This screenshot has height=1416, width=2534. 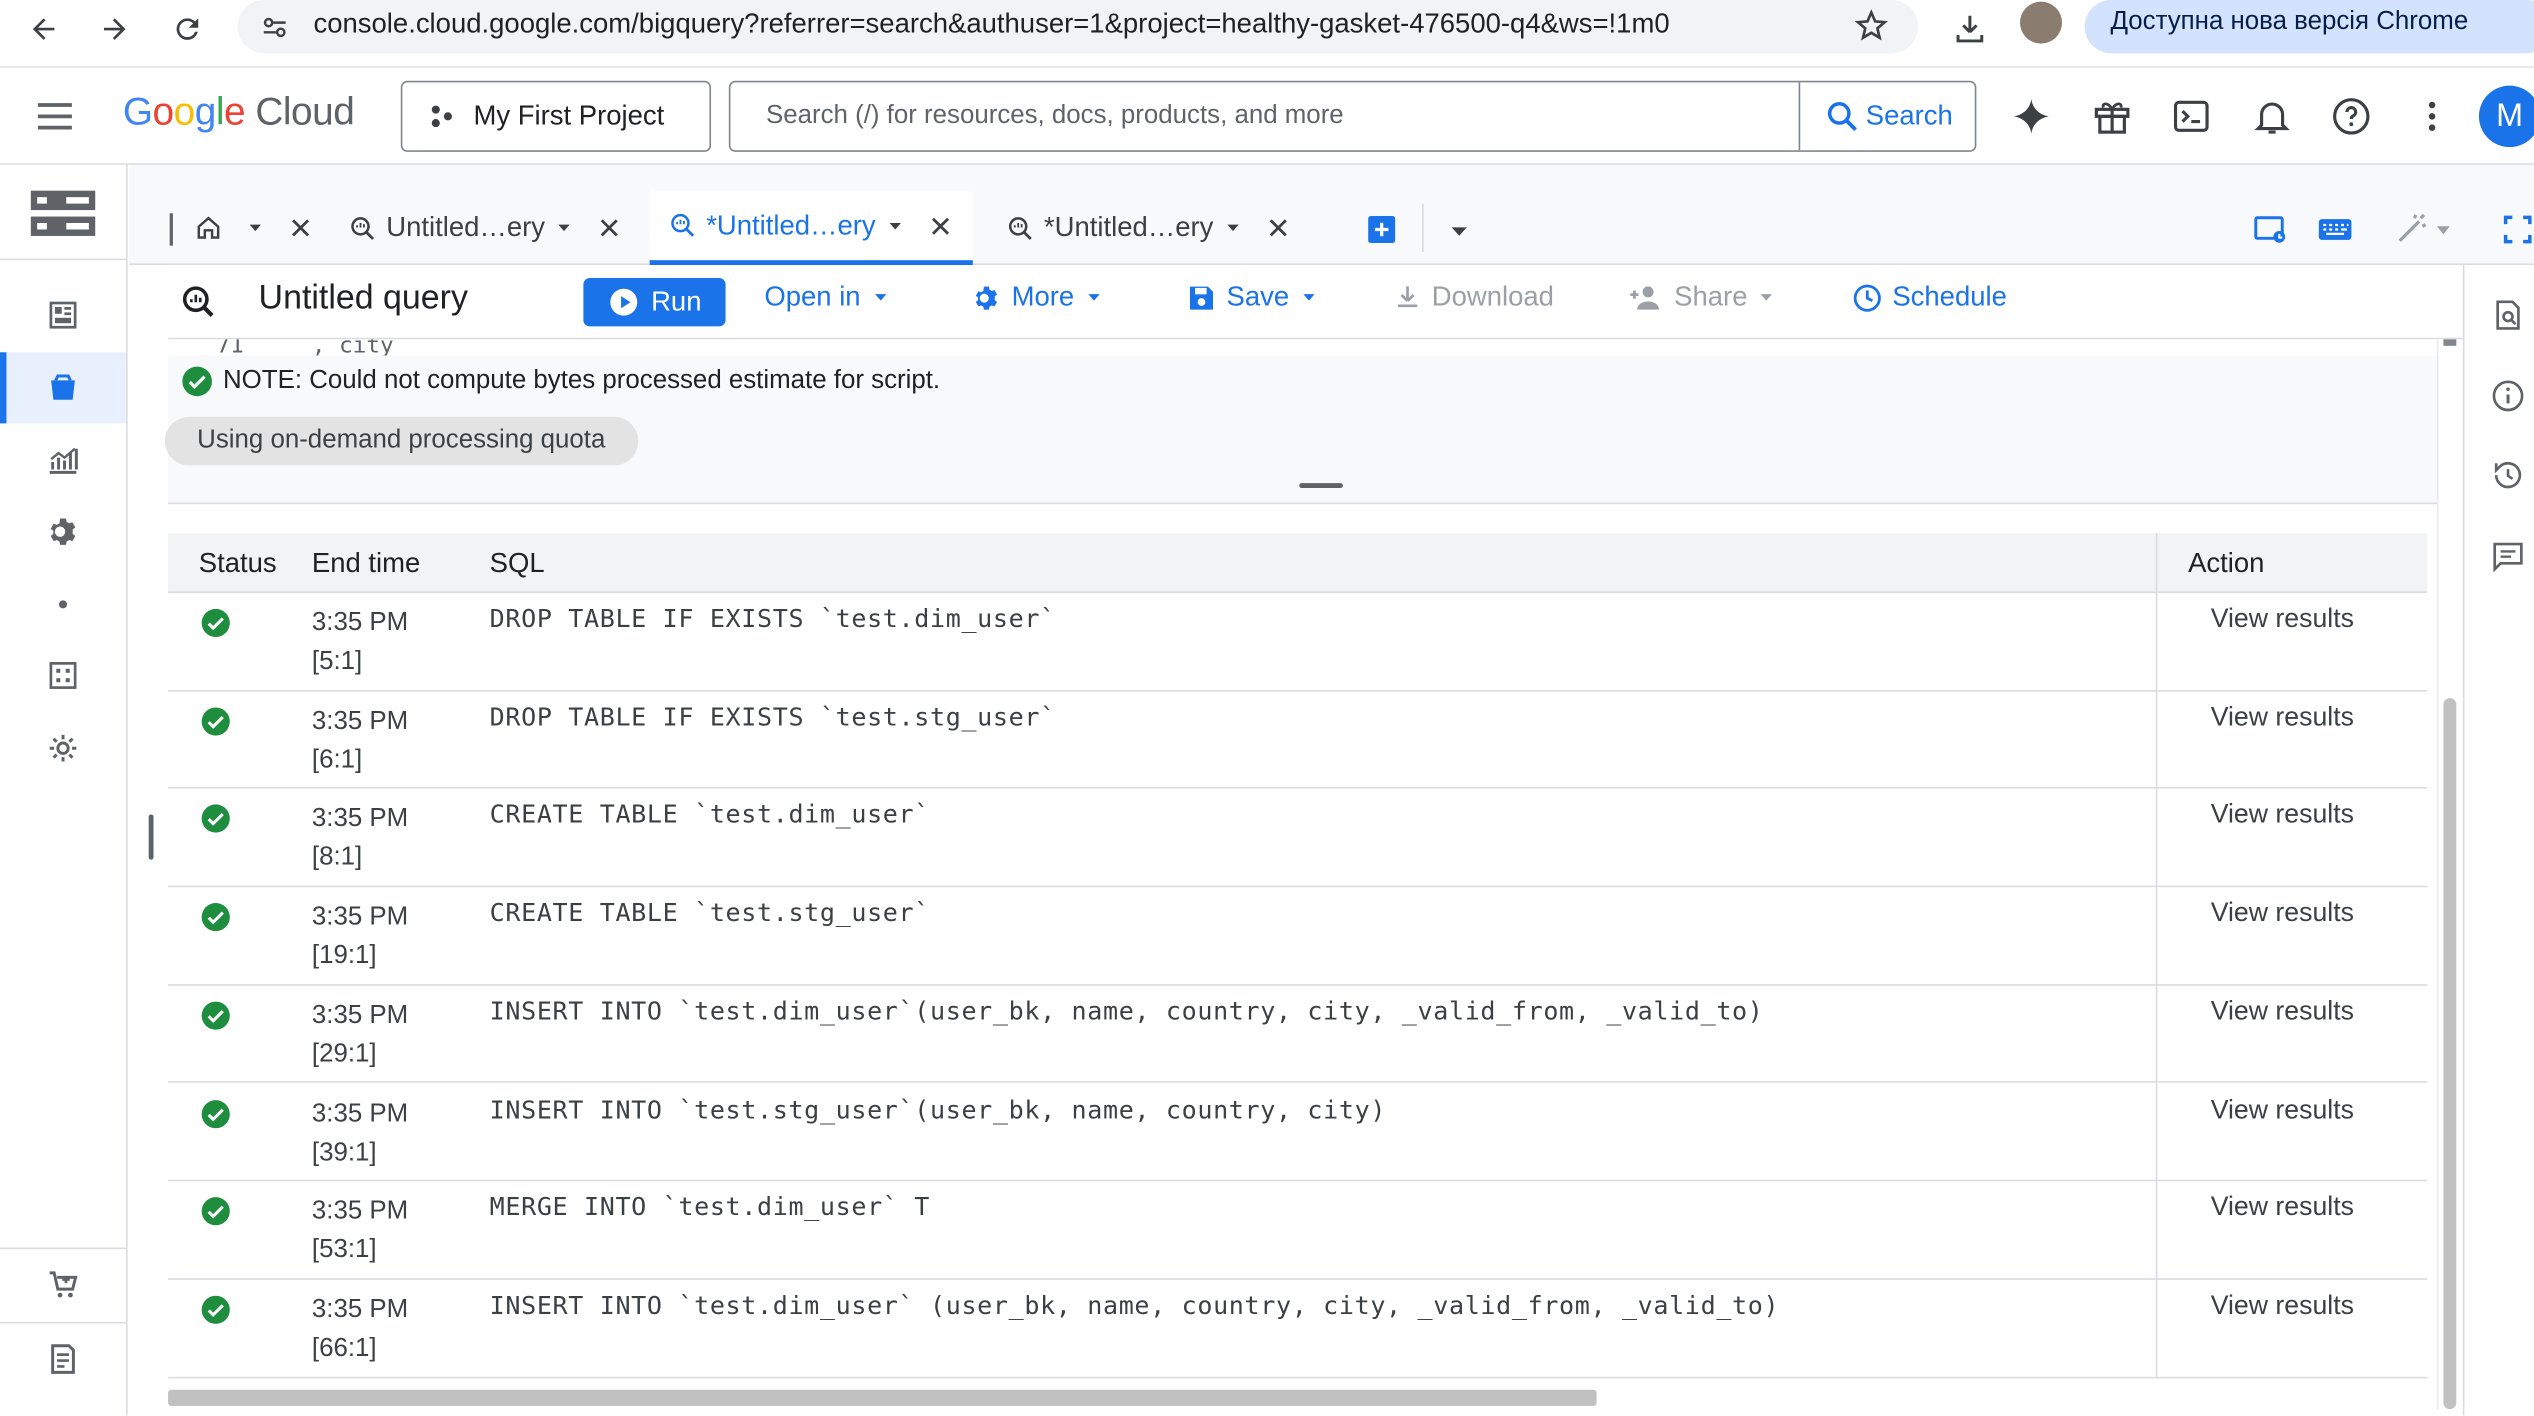 What do you see at coordinates (1887, 116) in the screenshot?
I see `search-button: Search` at bounding box center [1887, 116].